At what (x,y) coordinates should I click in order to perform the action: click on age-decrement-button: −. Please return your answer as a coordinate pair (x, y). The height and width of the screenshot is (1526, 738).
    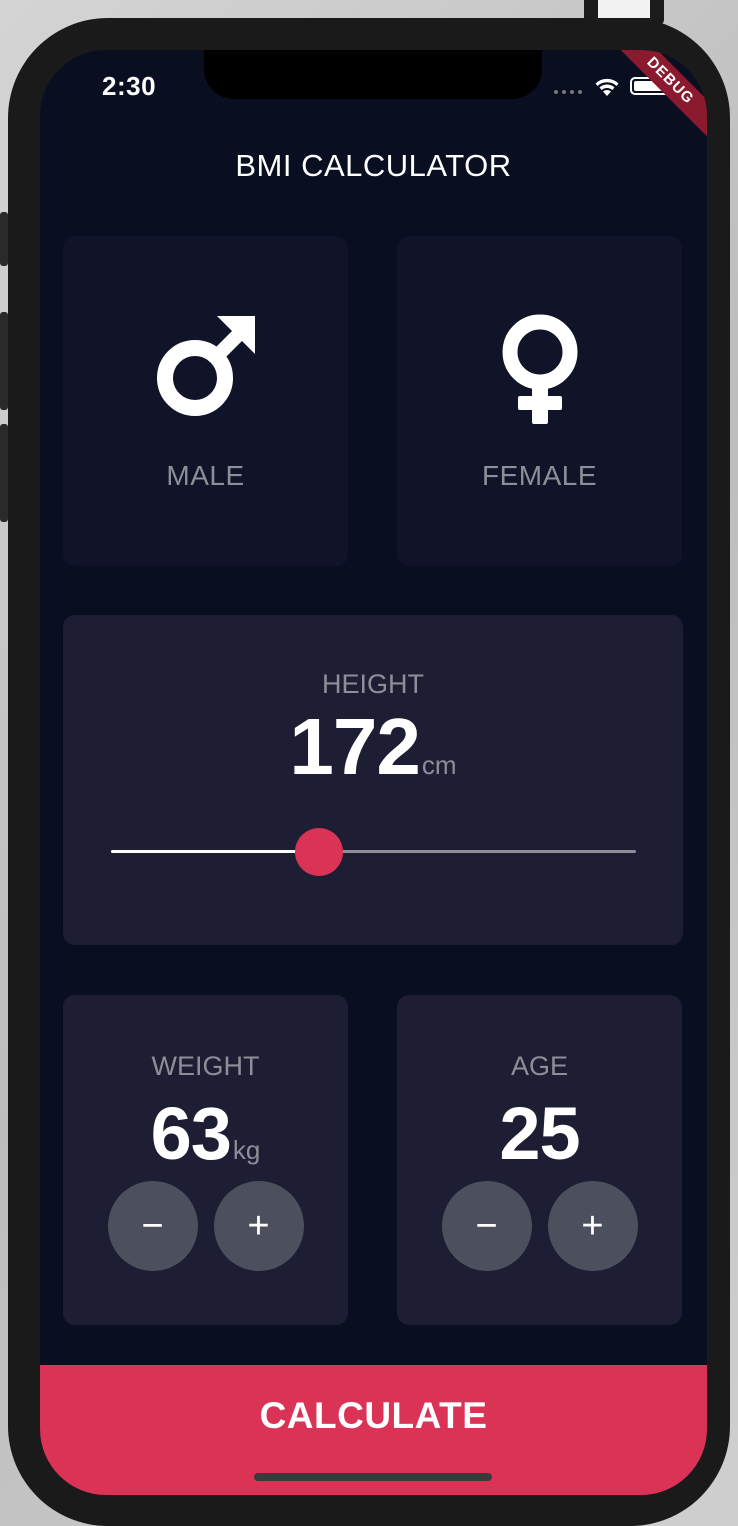
    Looking at the image, I should click on (486, 1226).